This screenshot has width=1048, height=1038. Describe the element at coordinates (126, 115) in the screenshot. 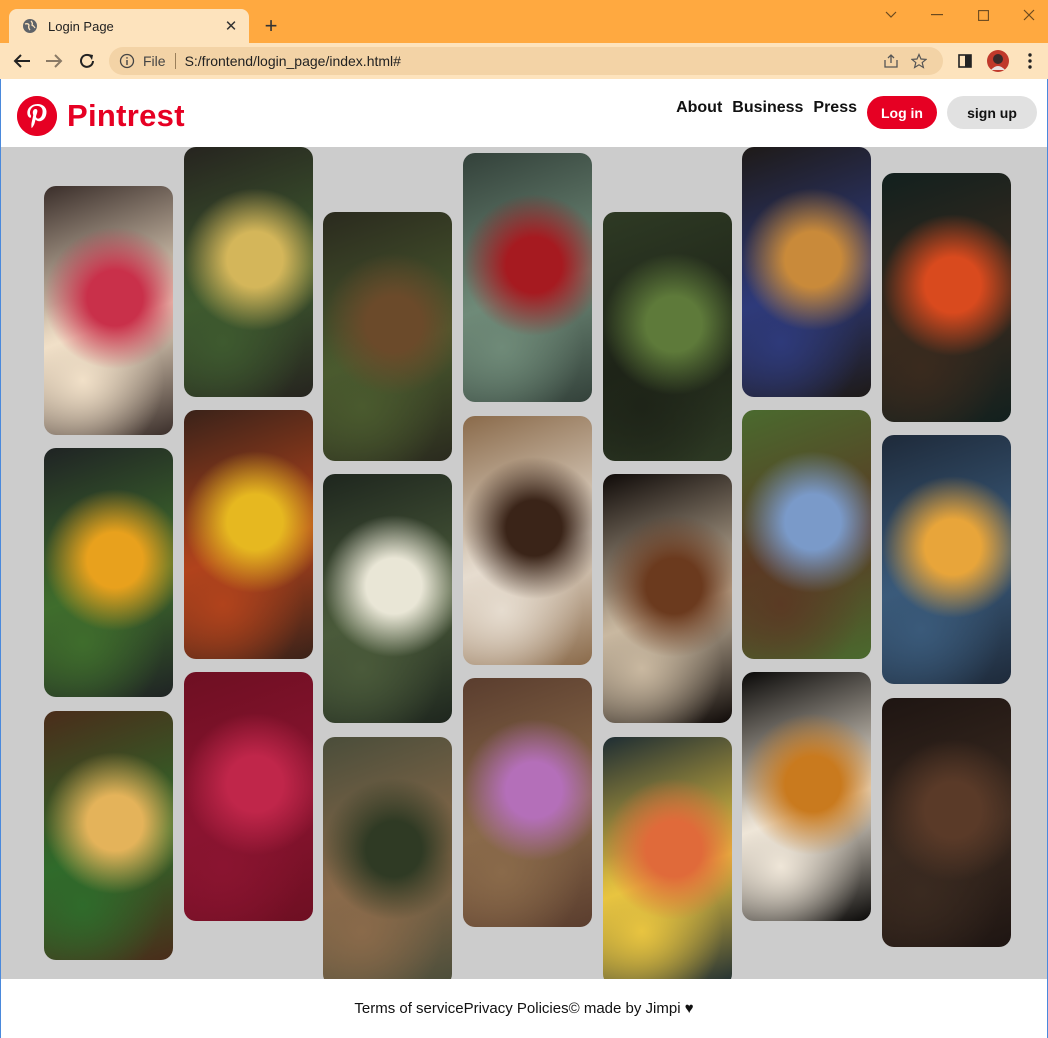

I see `brand-name: Pintrest` at that location.